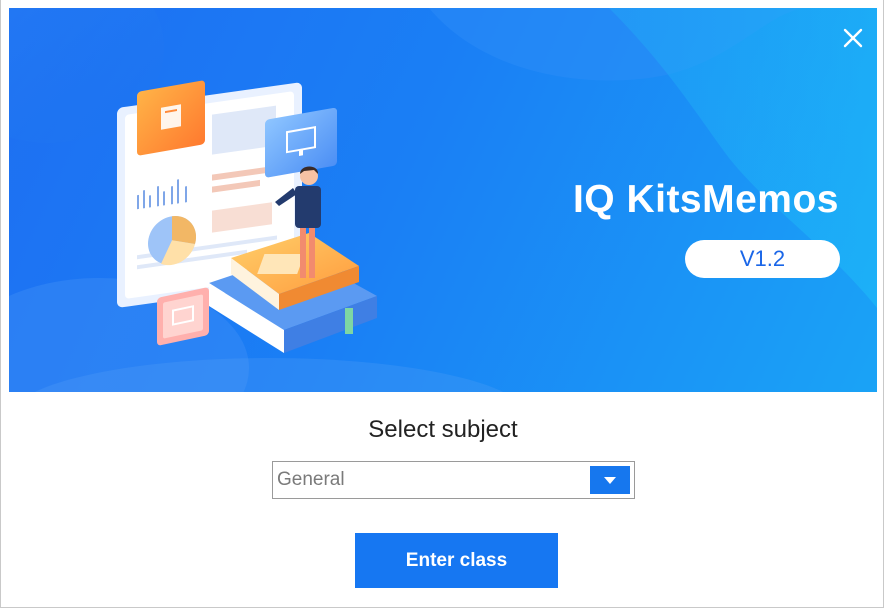 The height and width of the screenshot is (608, 884). Describe the element at coordinates (311, 479) in the screenshot. I see `subject-selected-value: General` at that location.